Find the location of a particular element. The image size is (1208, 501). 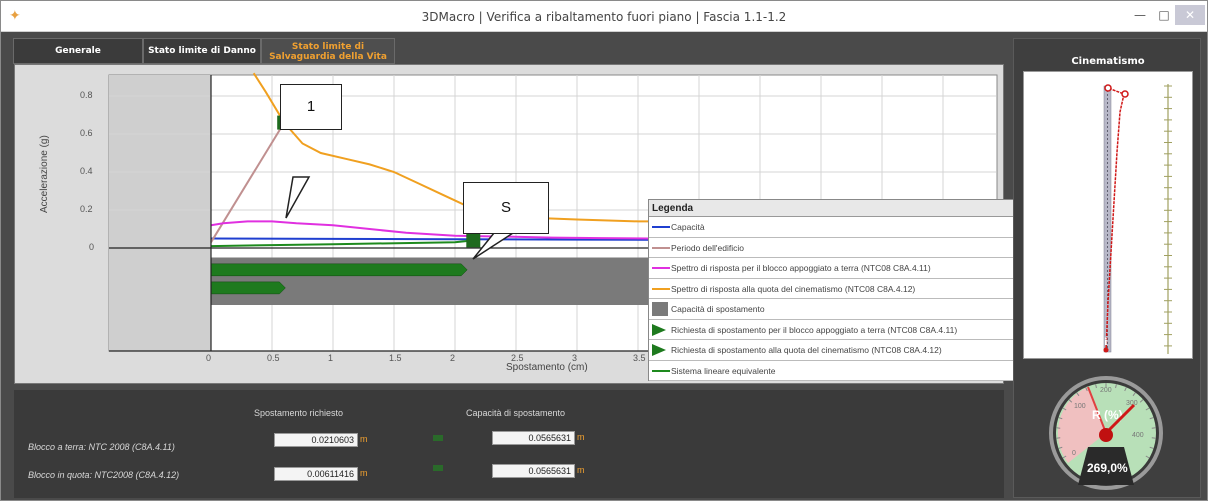

required-elevated-field: 0.00611416 is located at coordinates (316, 474).